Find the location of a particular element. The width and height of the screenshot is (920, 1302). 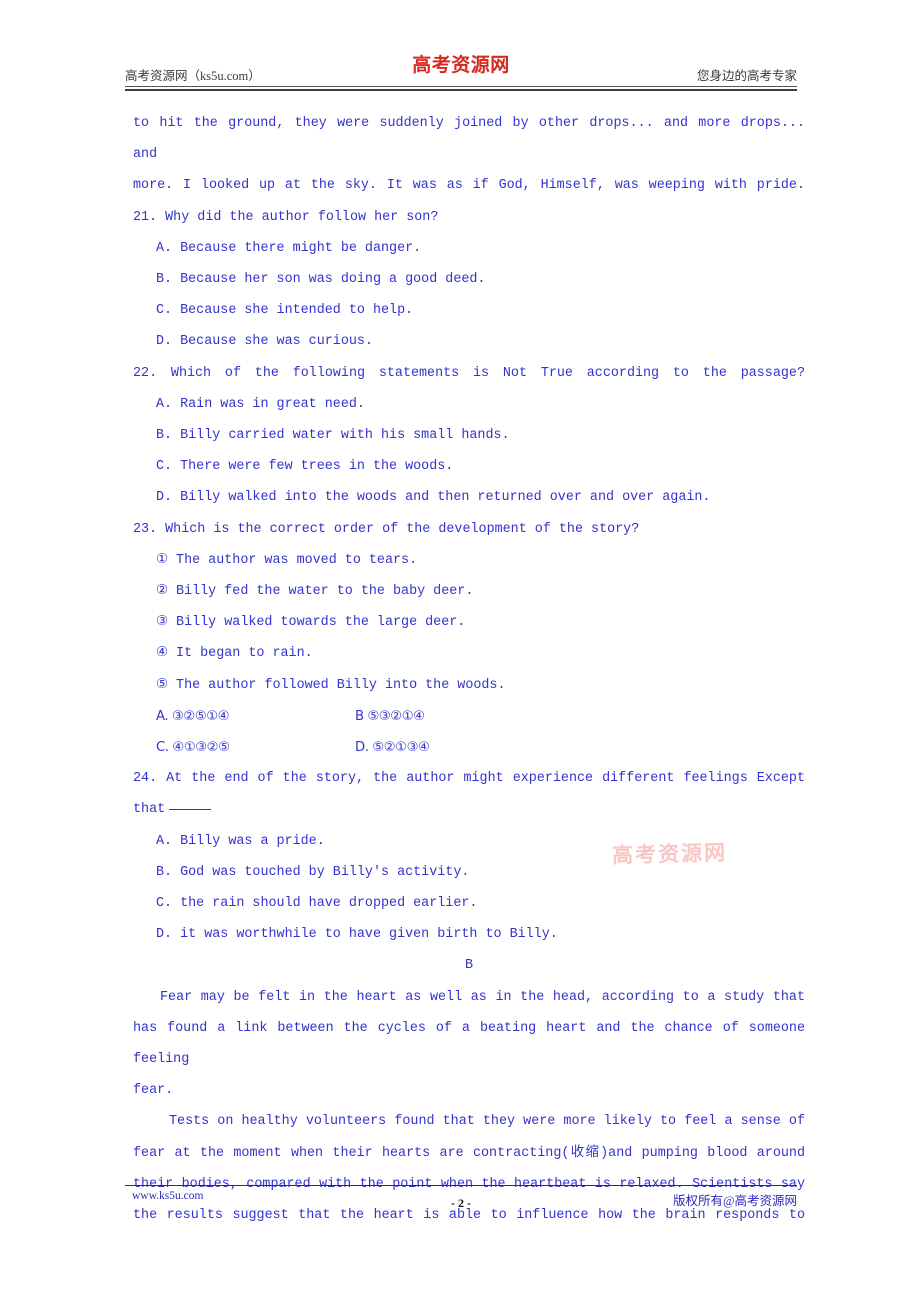

question-24-stem-line-2: that is located at coordinates (469, 809).